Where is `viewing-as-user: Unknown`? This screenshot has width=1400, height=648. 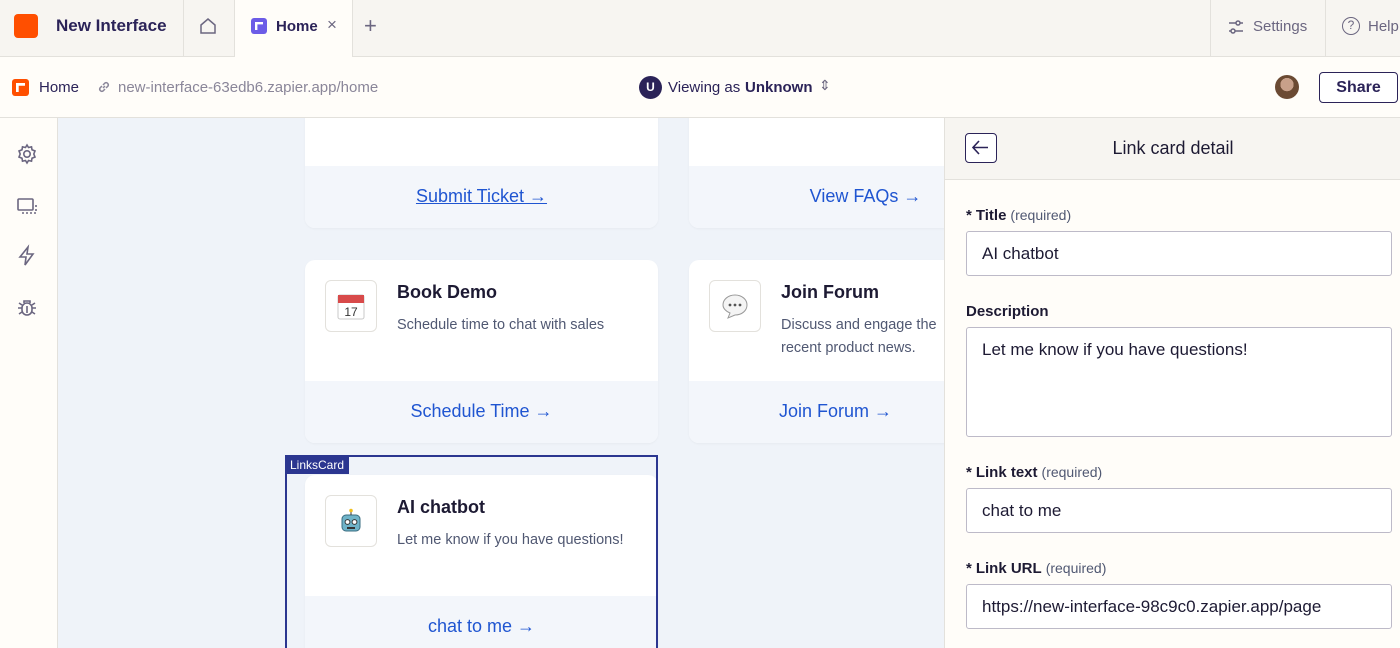 viewing-as-user: Unknown is located at coordinates (779, 87).